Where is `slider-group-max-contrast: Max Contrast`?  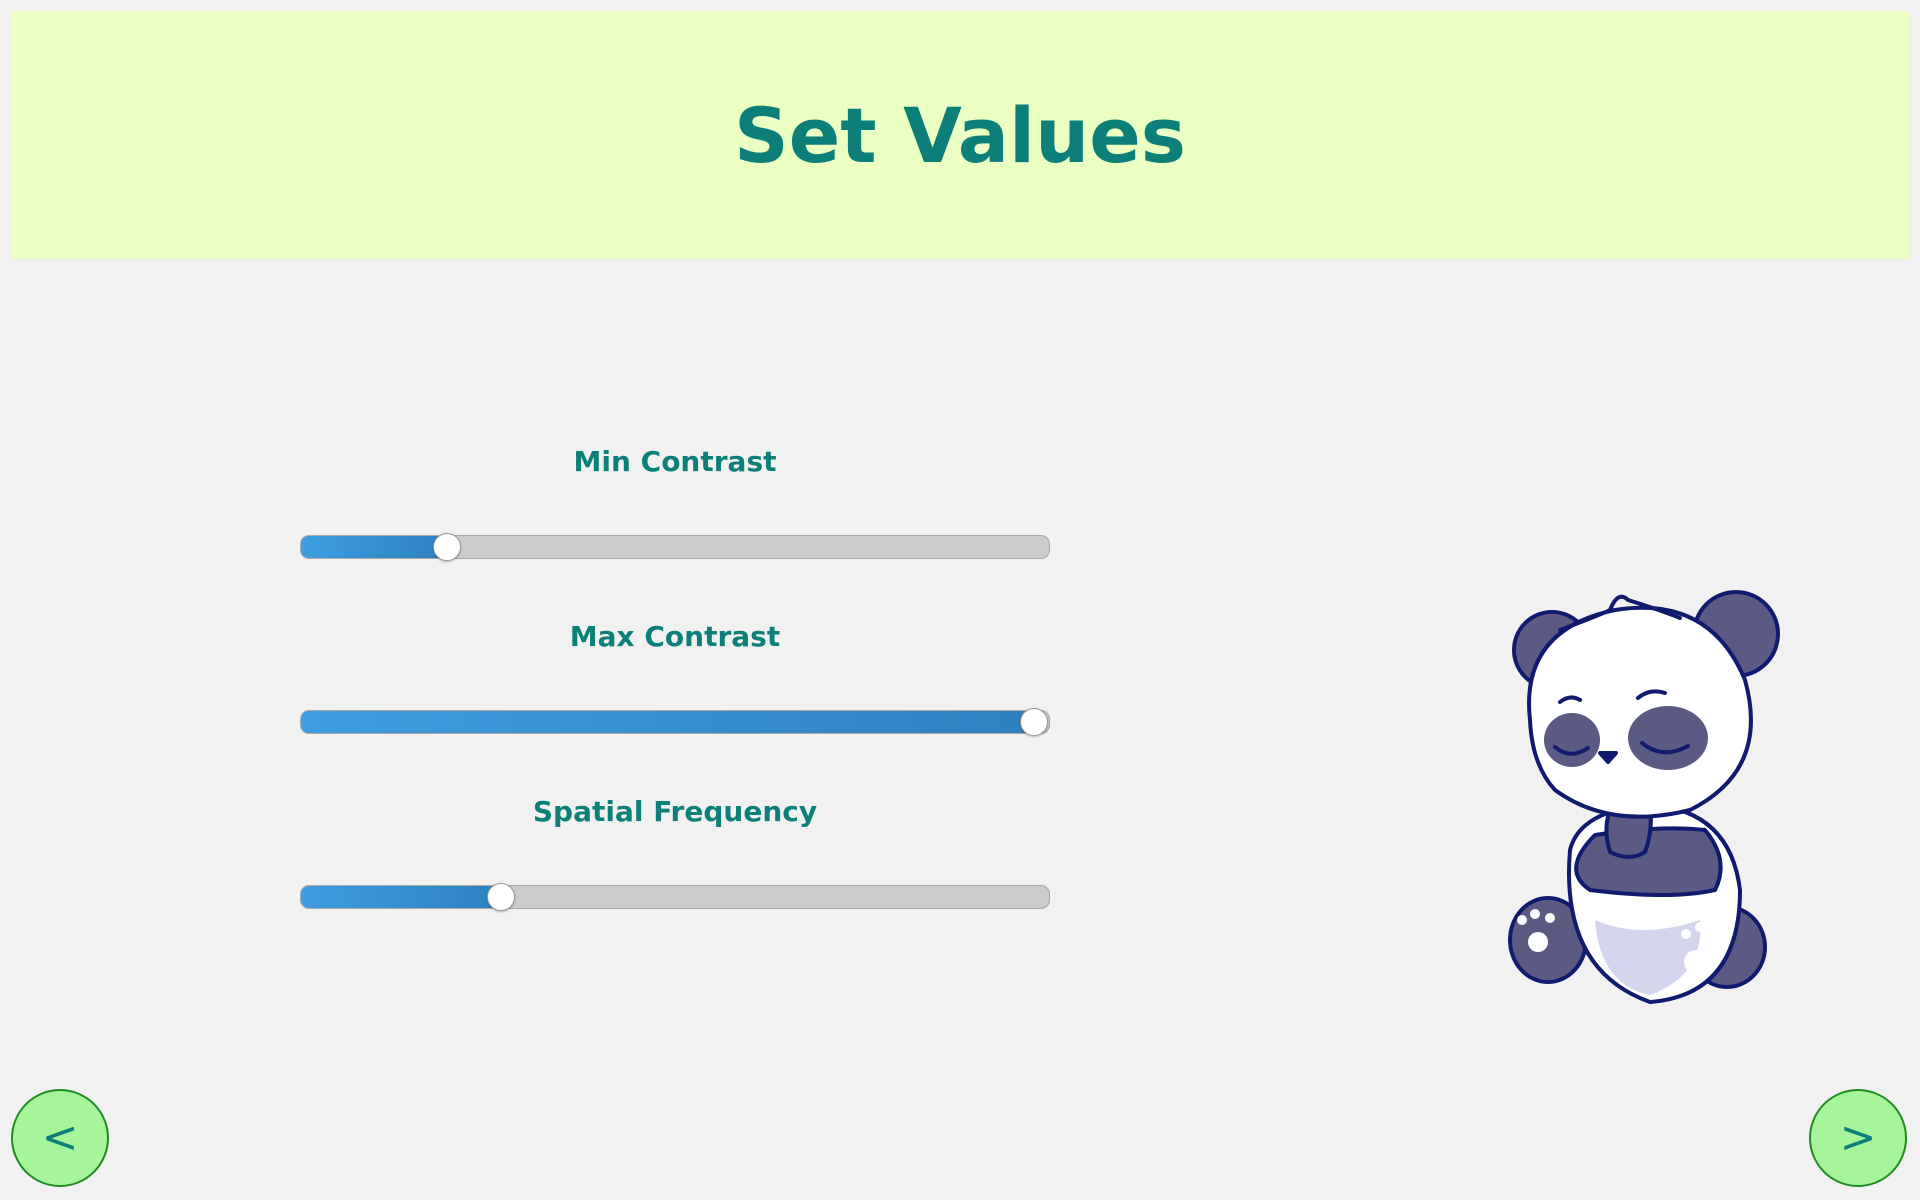 slider-group-max-contrast: Max Contrast is located at coordinates (675, 637).